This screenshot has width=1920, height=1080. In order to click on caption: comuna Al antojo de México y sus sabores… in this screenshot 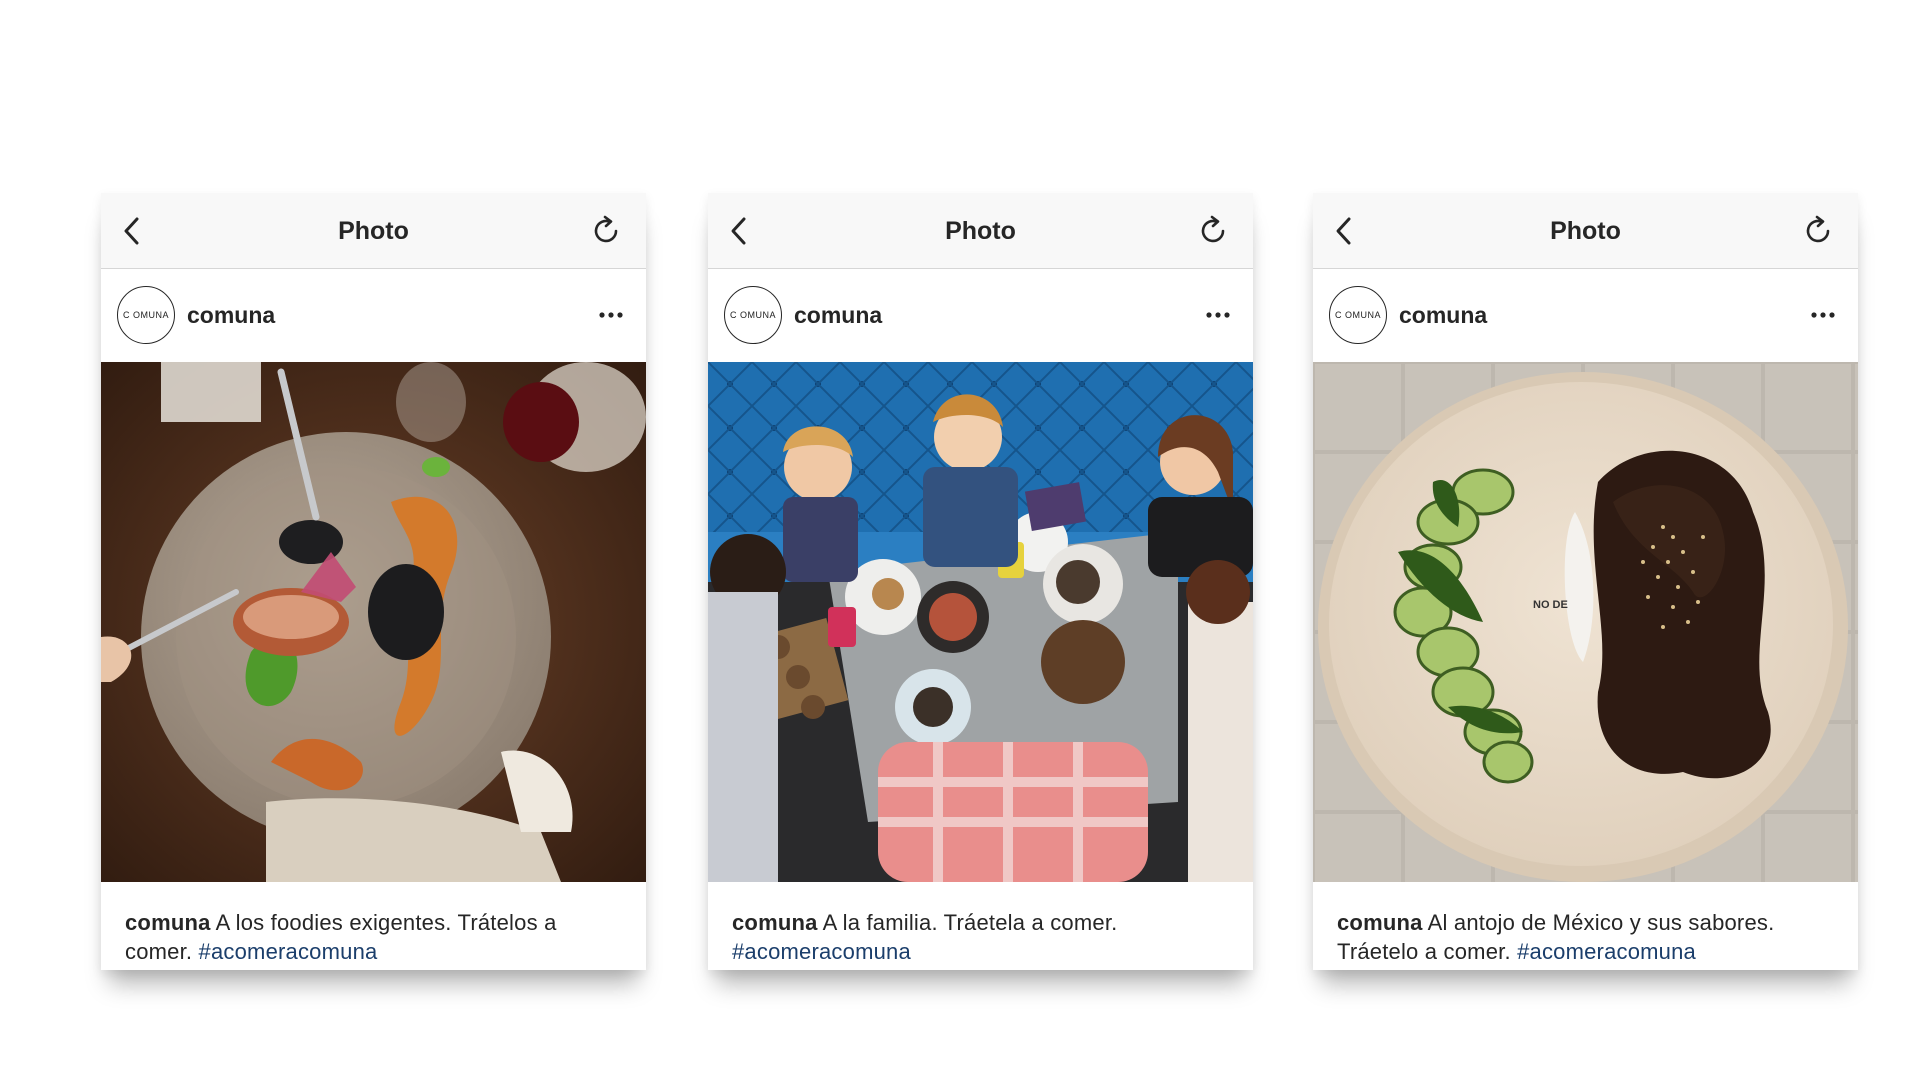, I will do `click(1585, 924)`.